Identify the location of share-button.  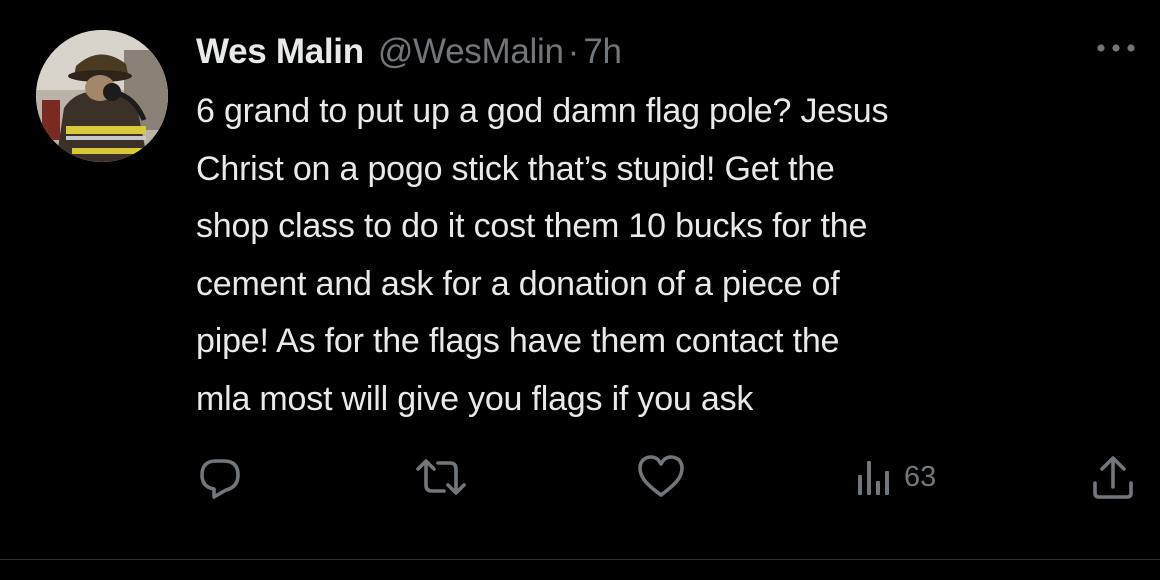
(1113, 477).